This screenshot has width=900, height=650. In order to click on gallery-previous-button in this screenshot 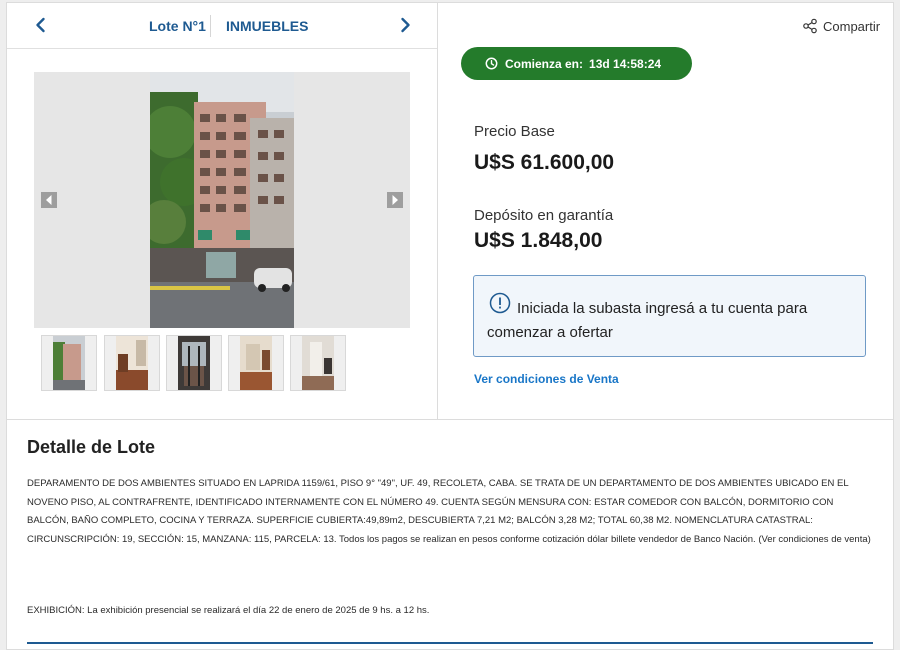, I will do `click(49, 200)`.